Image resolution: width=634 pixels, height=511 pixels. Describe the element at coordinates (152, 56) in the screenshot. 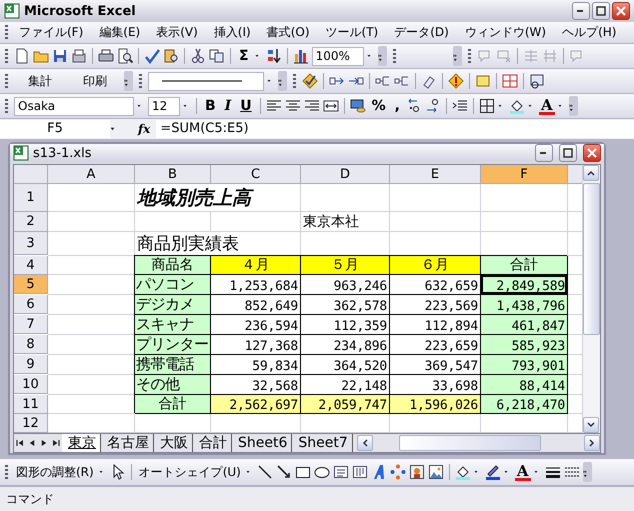

I see `spellcheck-icon` at that location.